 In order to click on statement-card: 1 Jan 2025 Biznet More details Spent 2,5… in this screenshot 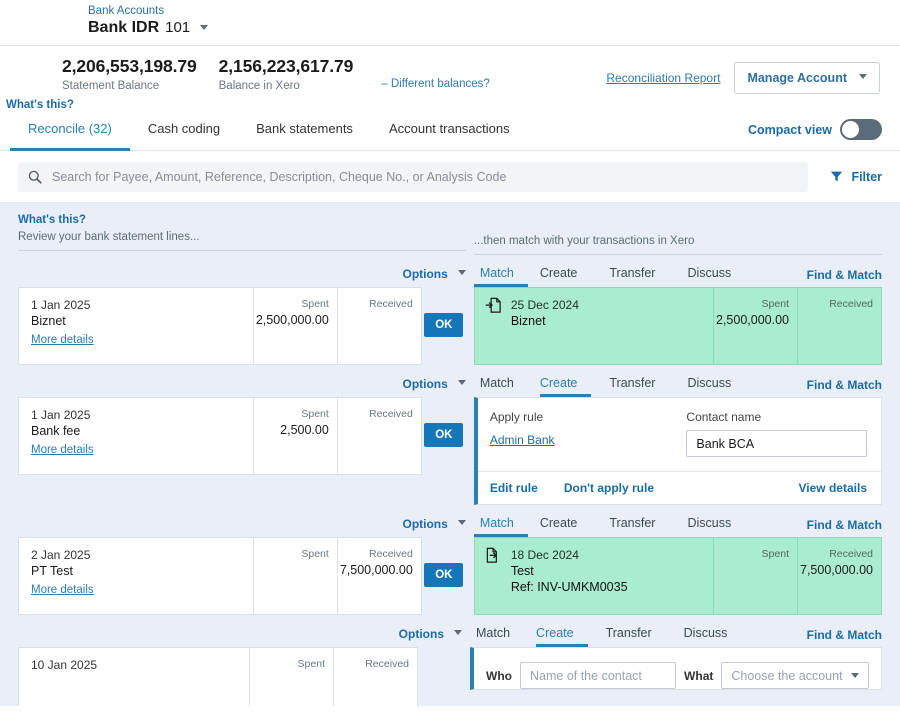, I will do `click(220, 326)`.